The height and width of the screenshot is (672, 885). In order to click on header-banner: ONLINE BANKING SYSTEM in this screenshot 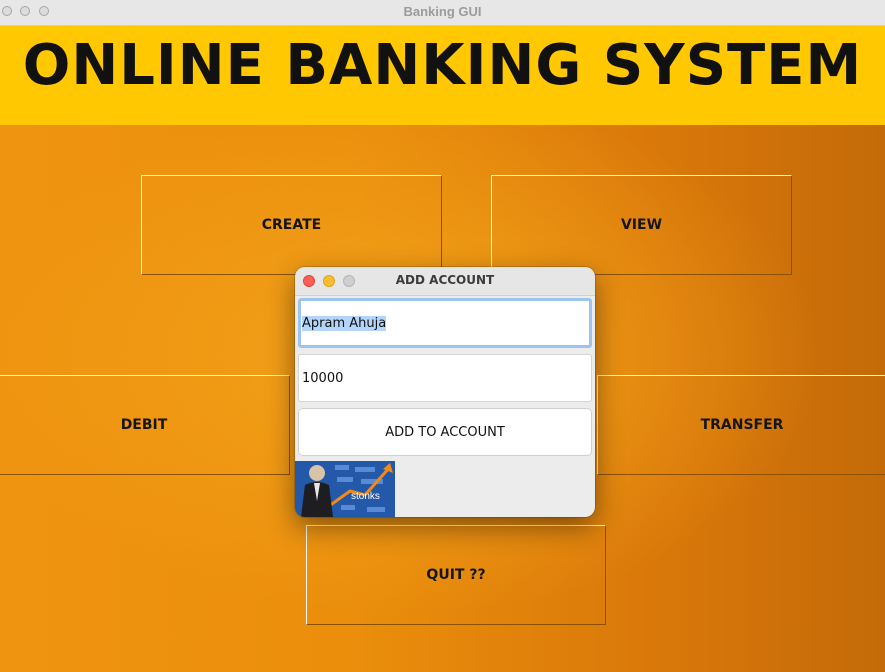, I will do `click(442, 75)`.